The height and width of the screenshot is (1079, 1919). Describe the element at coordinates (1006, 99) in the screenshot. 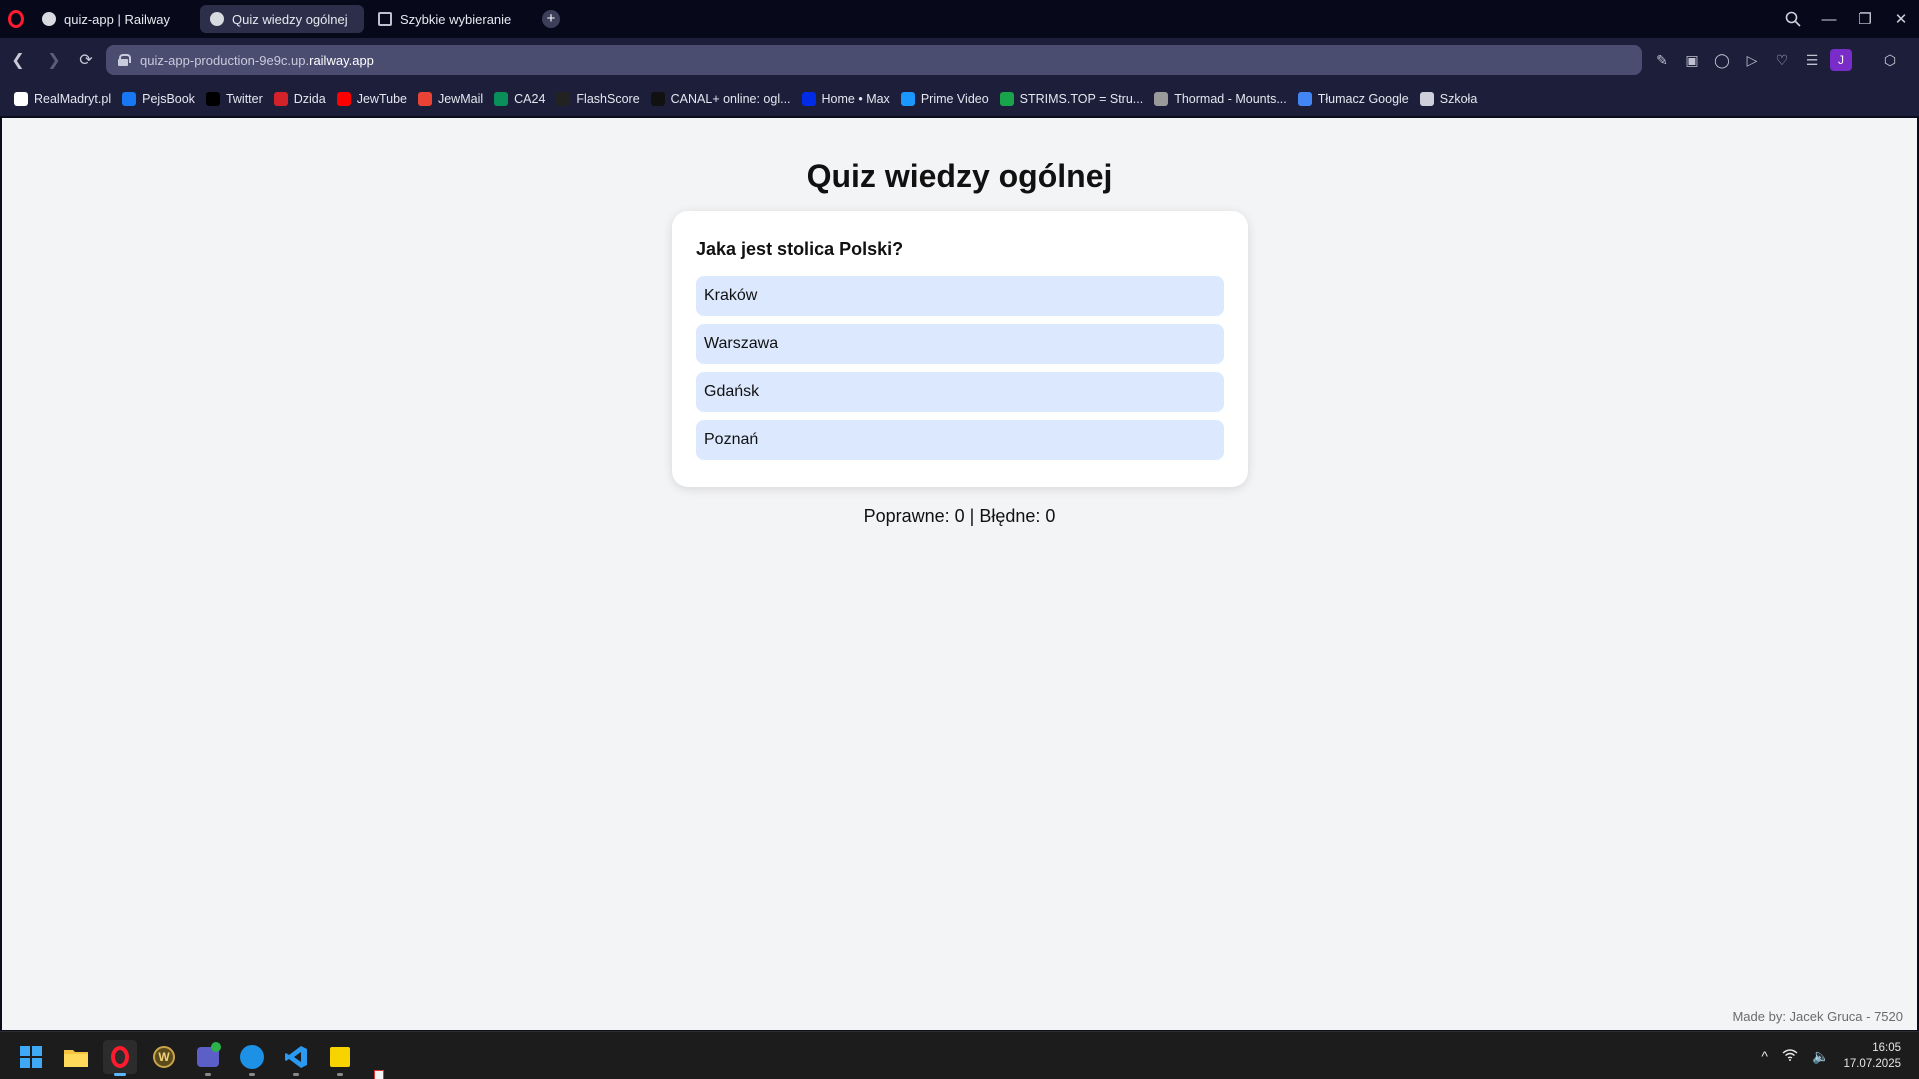

I see `strims-icon` at that location.